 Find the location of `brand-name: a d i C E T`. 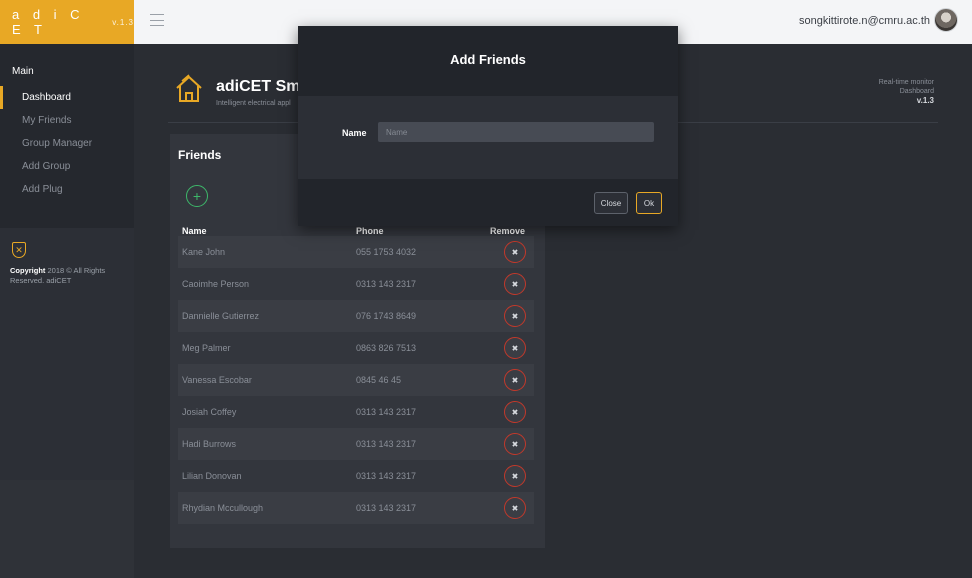

brand-name: a d i C E T is located at coordinates (48, 22).